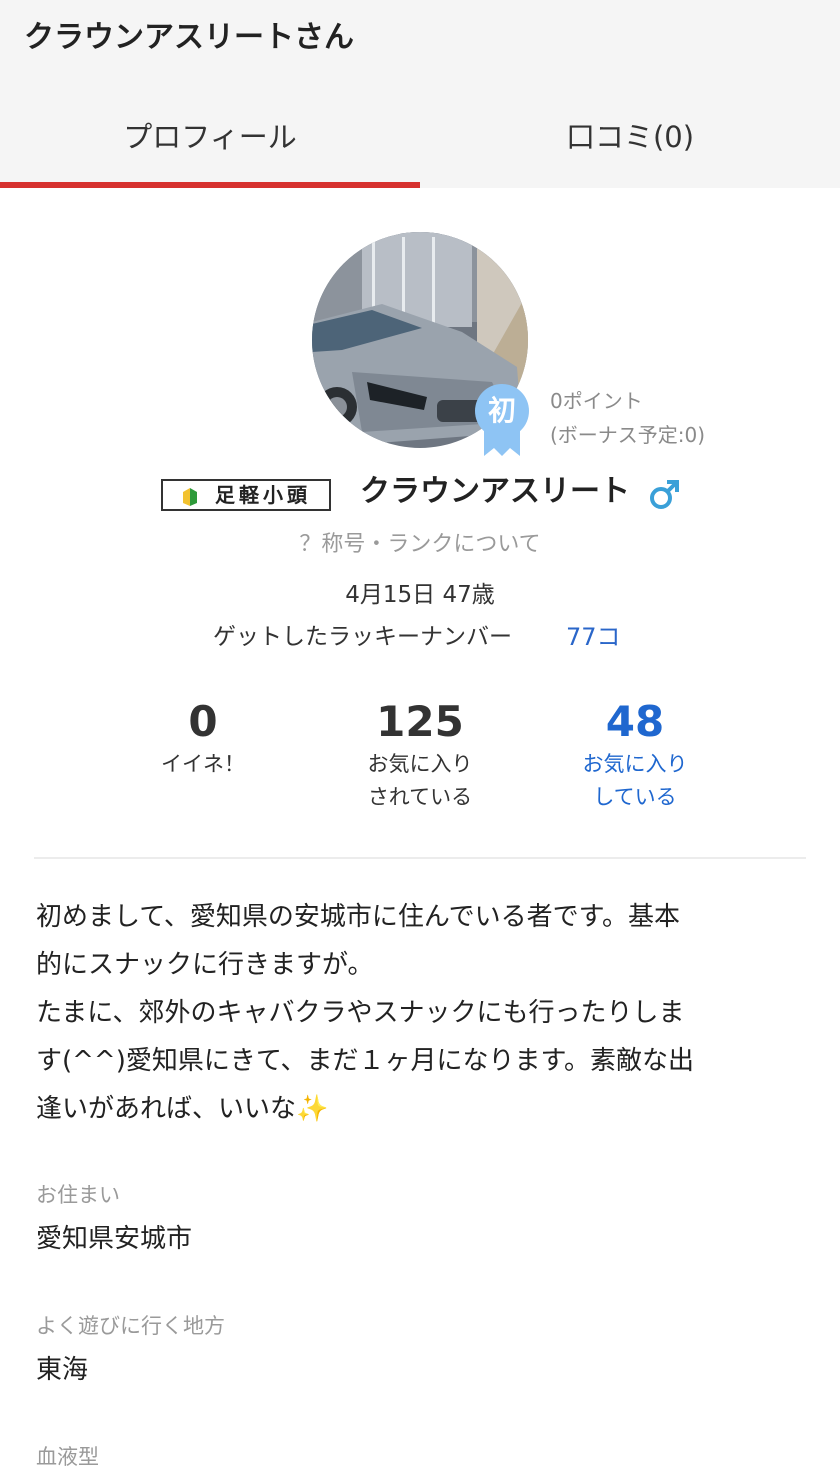 This screenshot has height=1479, width=840. Describe the element at coordinates (630, 137) in the screenshot. I see `tab-reviews-label: 口コミ(0)` at that location.